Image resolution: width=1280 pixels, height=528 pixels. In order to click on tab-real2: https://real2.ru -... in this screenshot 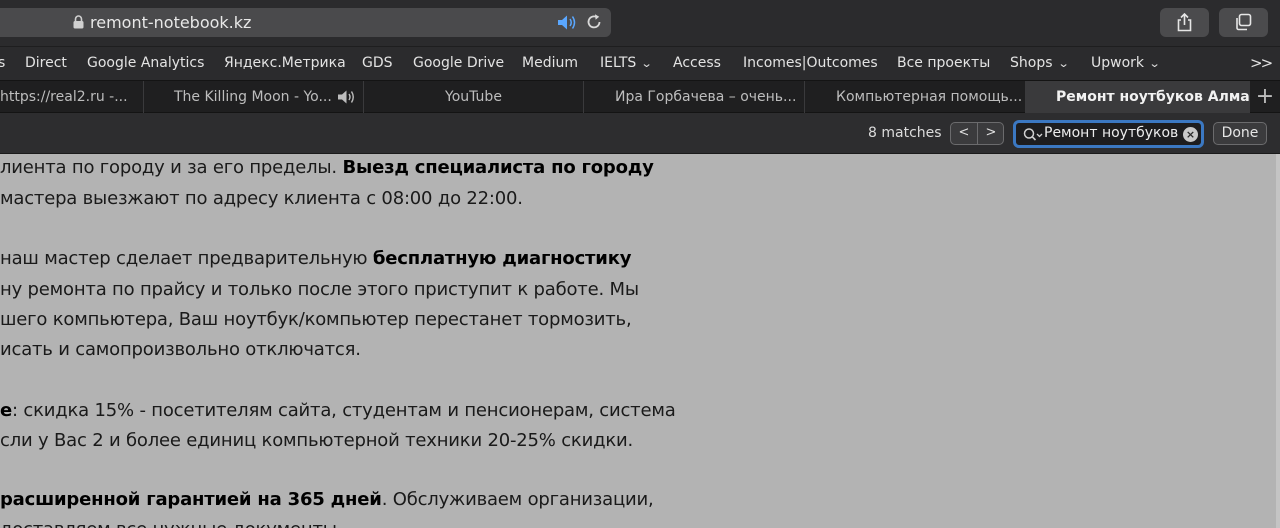, I will do `click(72, 97)`.